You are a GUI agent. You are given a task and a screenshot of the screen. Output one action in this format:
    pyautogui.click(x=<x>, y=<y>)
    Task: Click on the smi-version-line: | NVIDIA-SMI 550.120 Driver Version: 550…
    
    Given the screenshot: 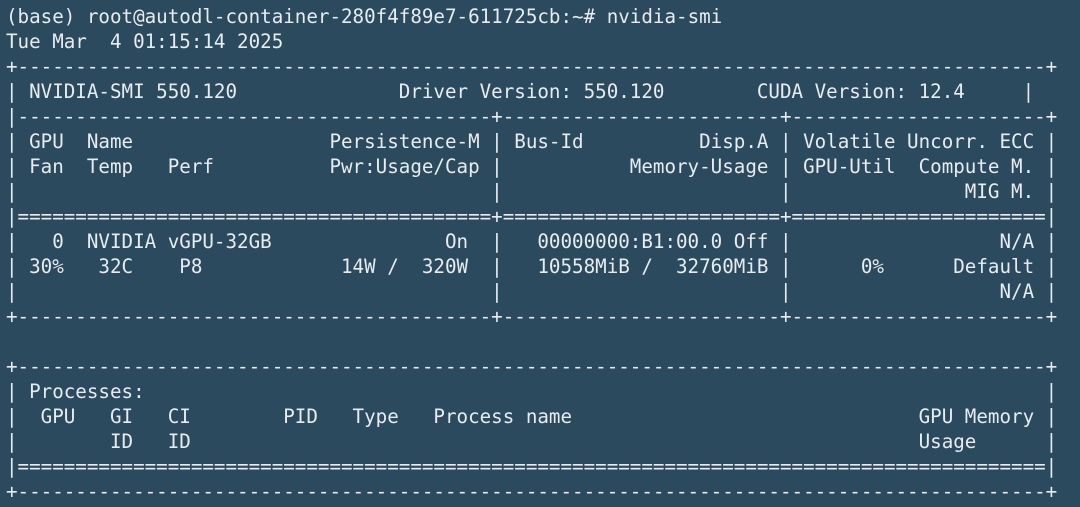 What is the action you would take?
    pyautogui.click(x=520, y=91)
    